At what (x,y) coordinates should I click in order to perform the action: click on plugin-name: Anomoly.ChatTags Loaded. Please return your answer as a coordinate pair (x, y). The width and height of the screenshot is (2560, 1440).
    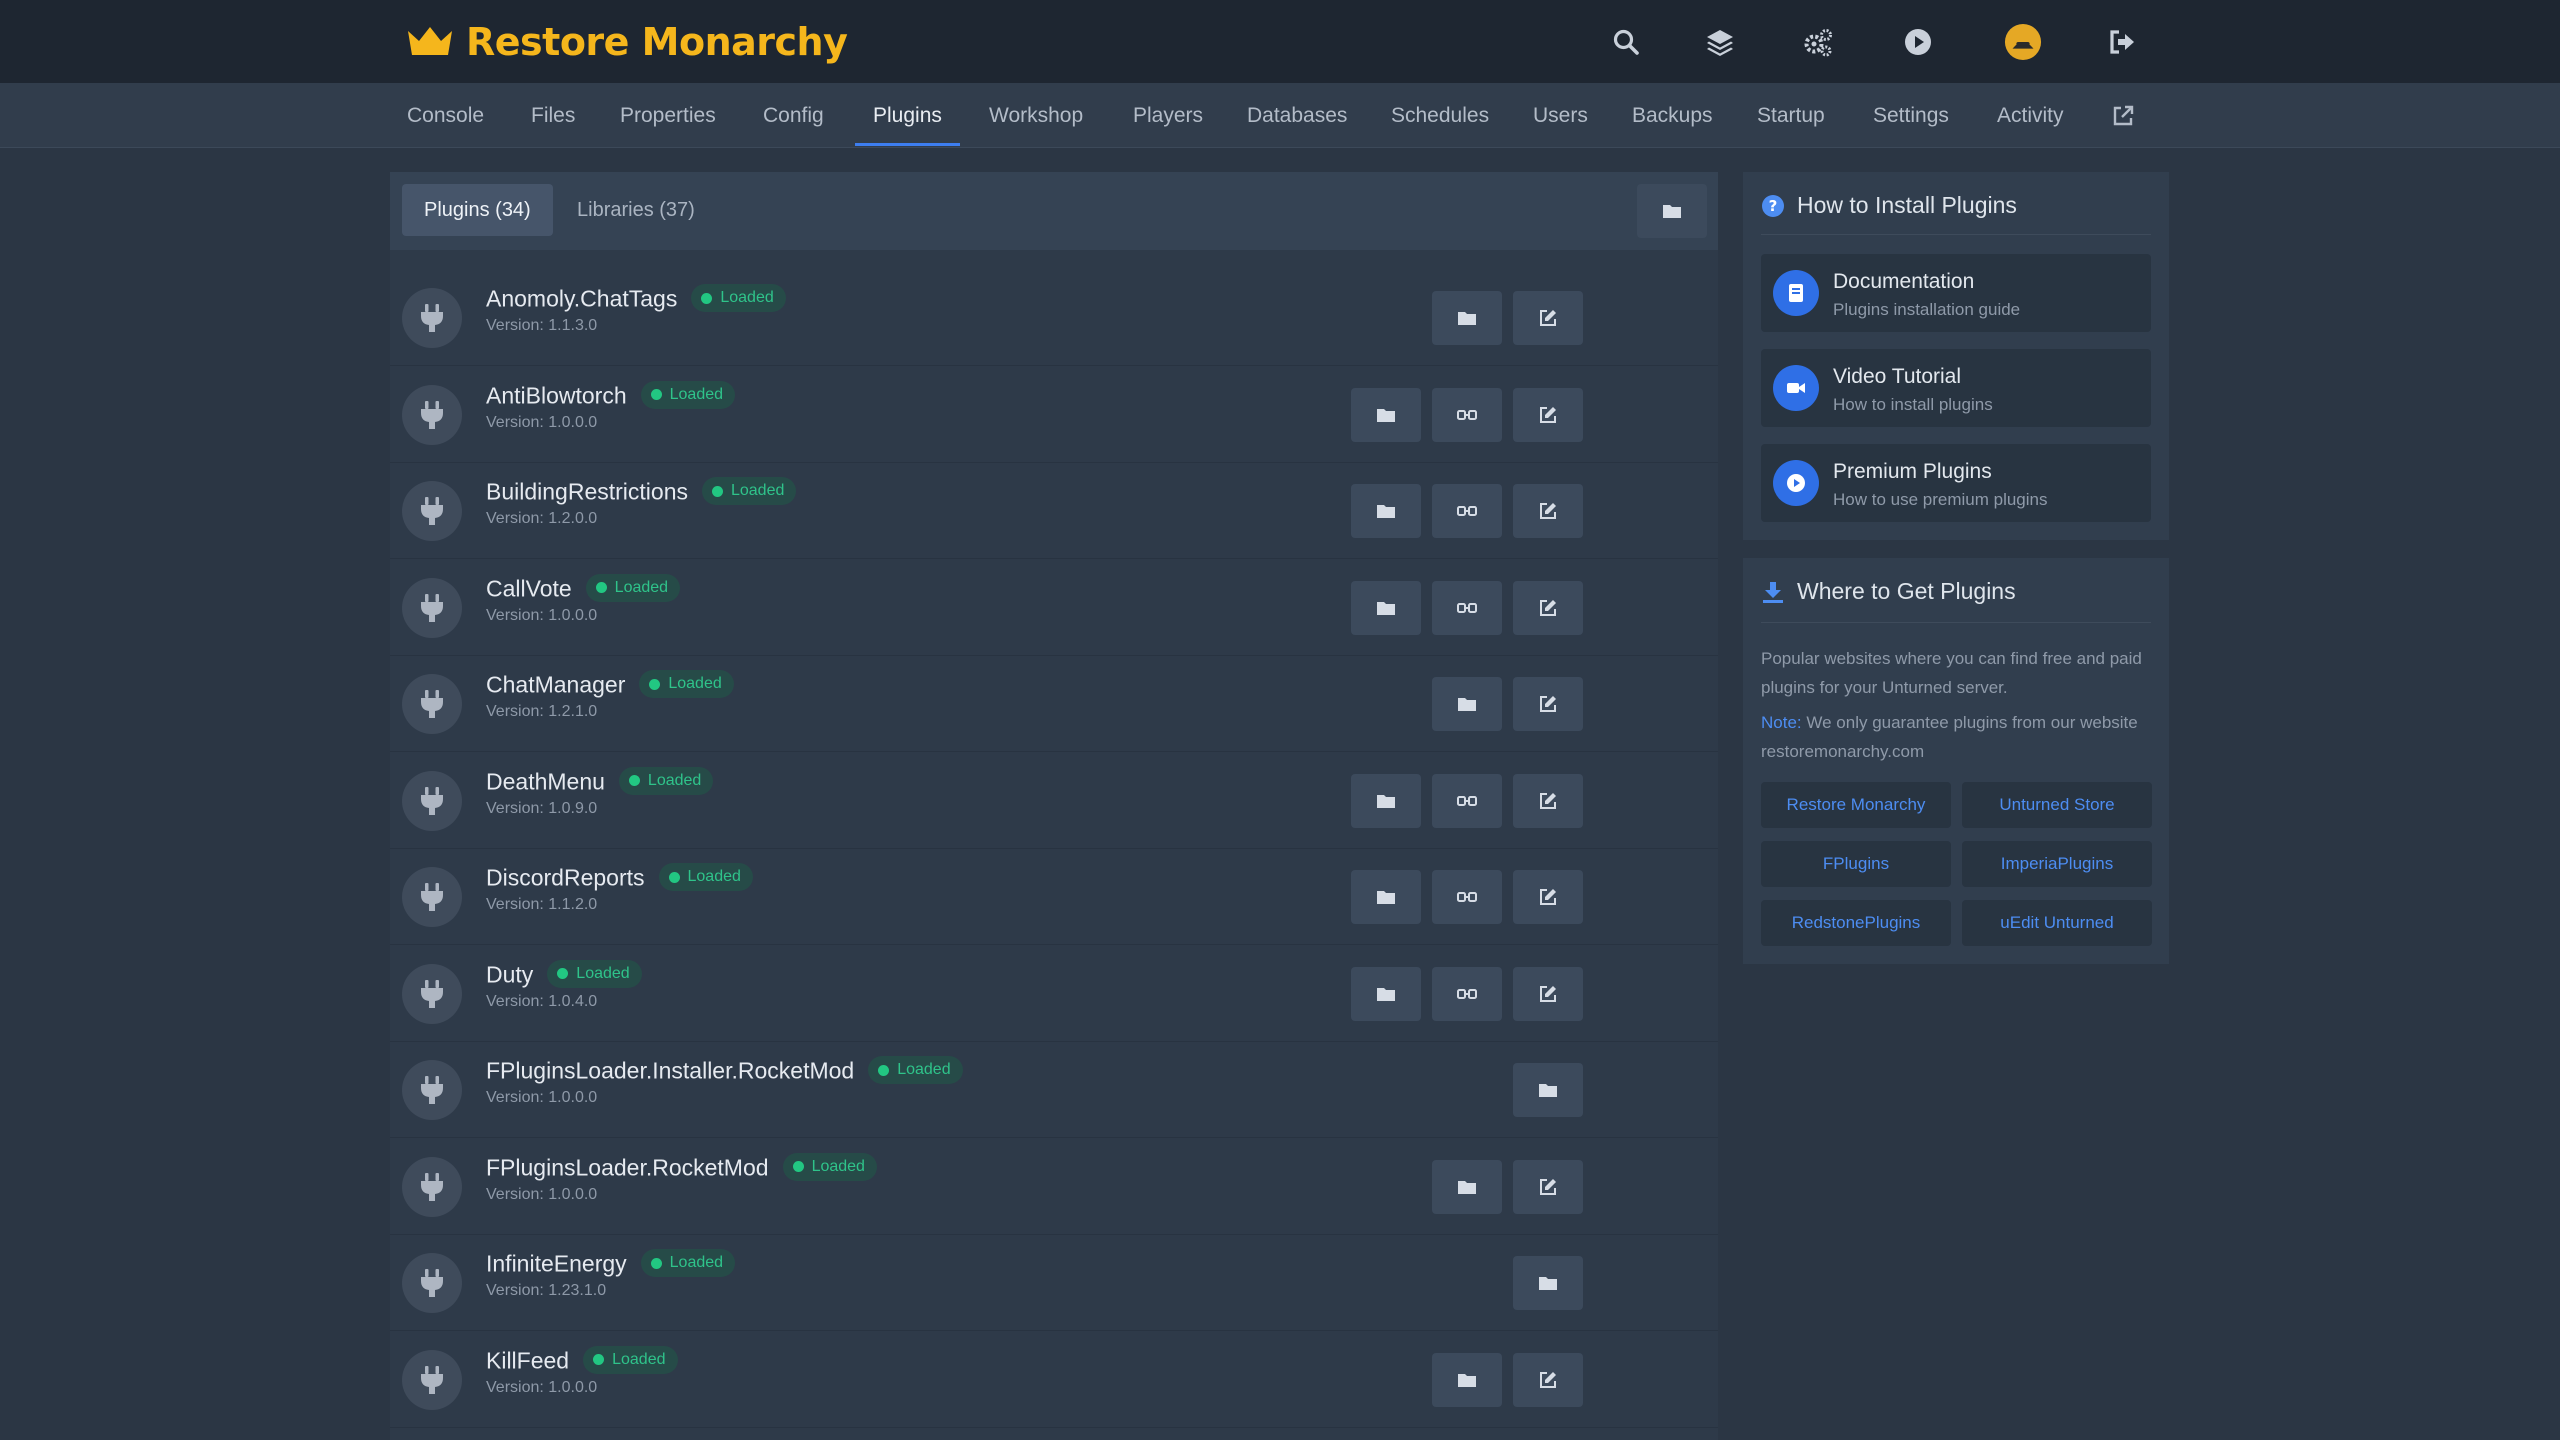
    Looking at the image, I should click on (636, 298).